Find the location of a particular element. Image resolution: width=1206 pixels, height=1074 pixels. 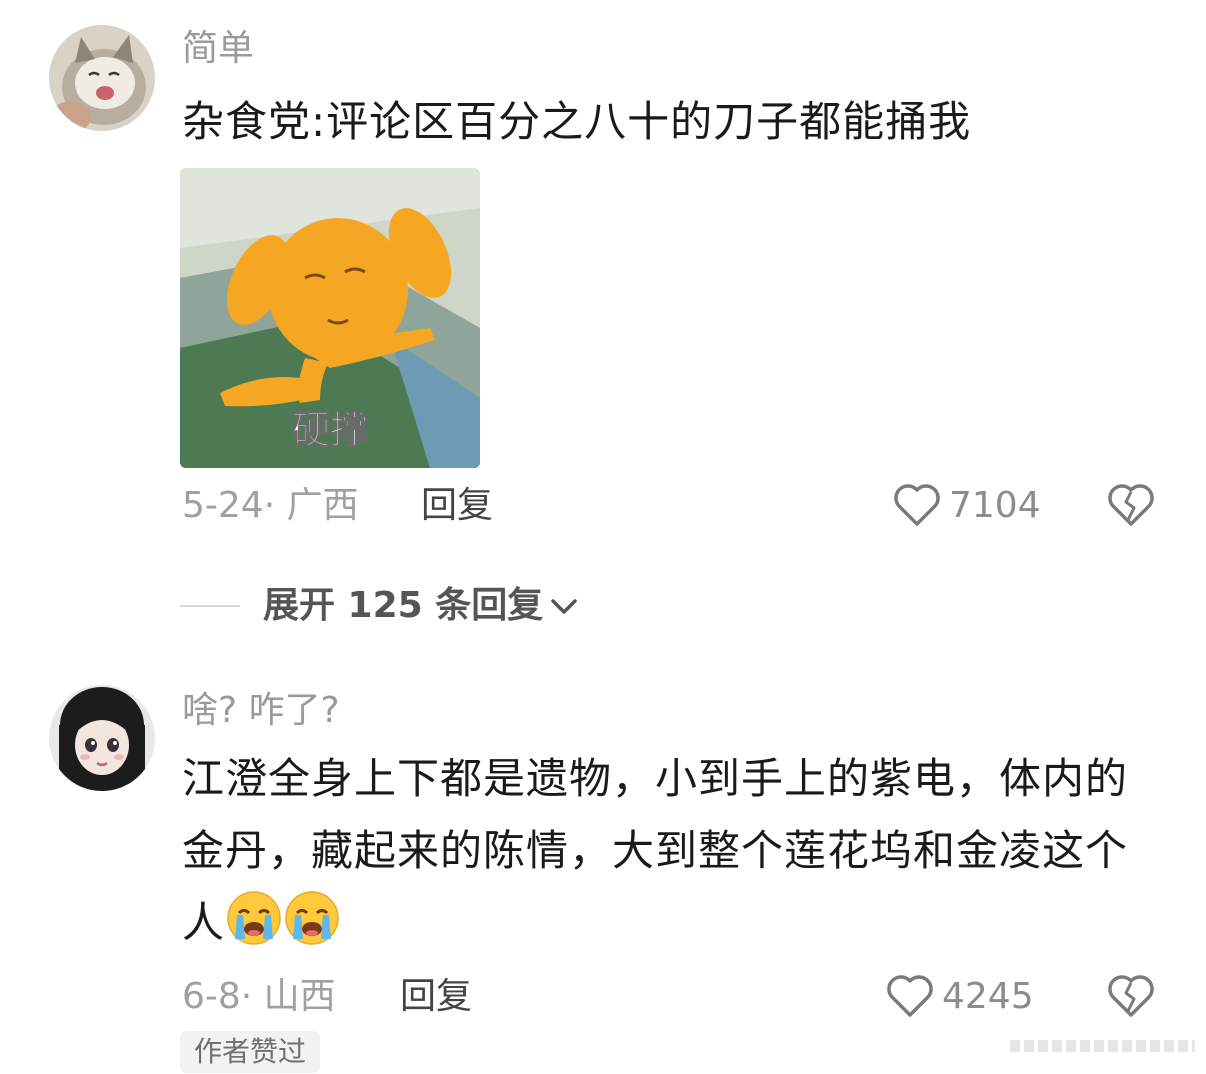

sticker-caption: 硬撑 is located at coordinates (330, 430).